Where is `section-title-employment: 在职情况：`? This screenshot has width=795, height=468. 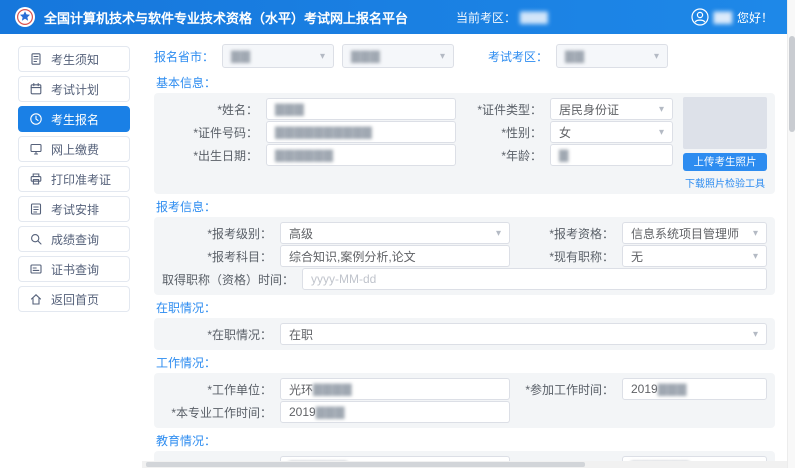 section-title-employment: 在职情况： is located at coordinates (186, 308).